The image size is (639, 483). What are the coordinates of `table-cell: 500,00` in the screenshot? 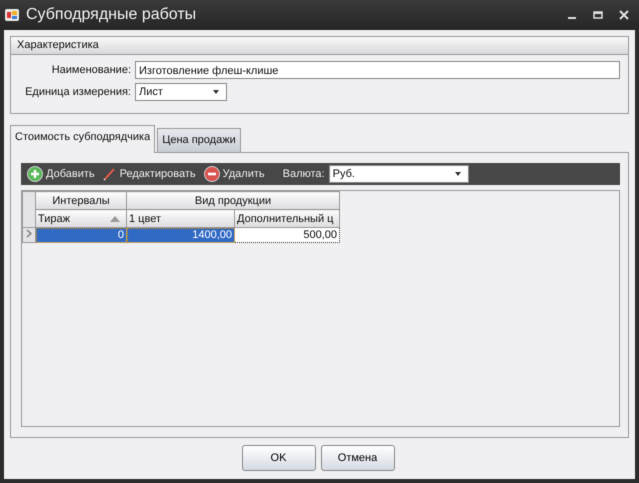 It's located at (287, 235).